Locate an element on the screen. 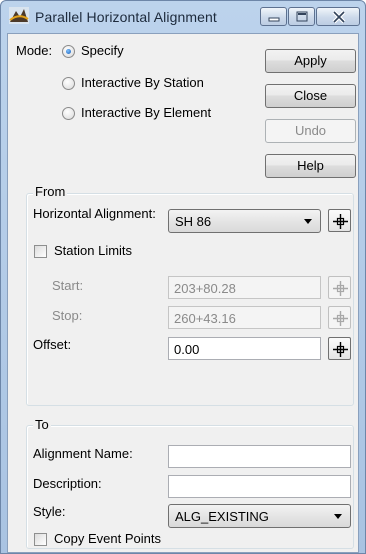 Image resolution: width=366 pixels, height=554 pixels. style-dropdown: ALG_EXISTING is located at coordinates (259, 516).